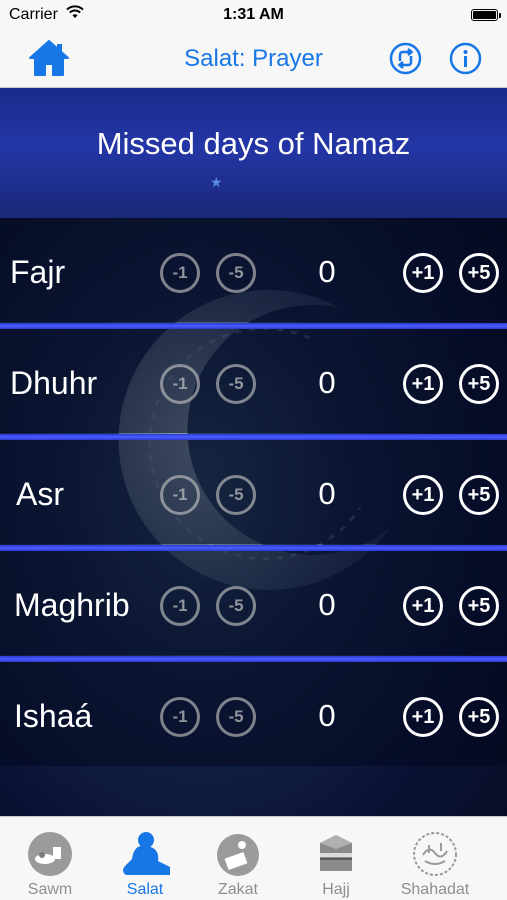 The image size is (507, 900). I want to click on info-button, so click(465, 58).